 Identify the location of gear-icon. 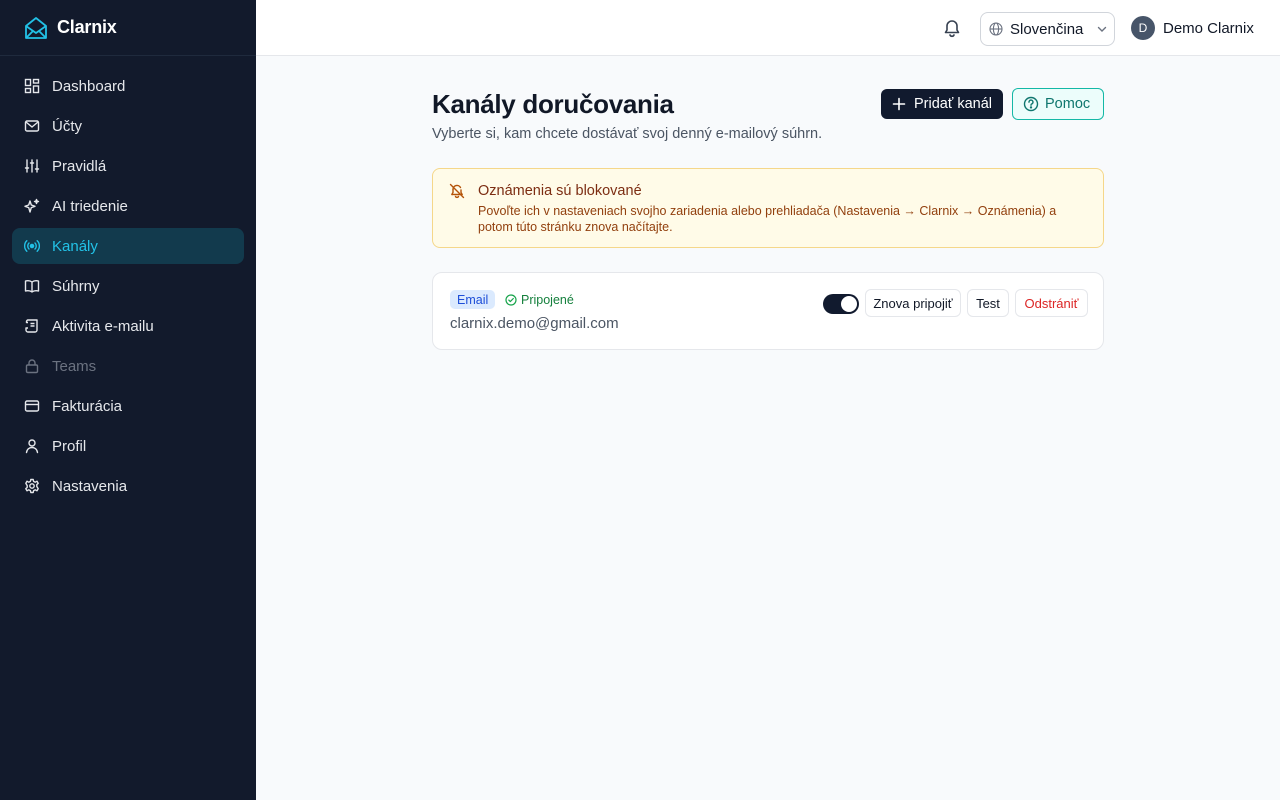
(32, 486).